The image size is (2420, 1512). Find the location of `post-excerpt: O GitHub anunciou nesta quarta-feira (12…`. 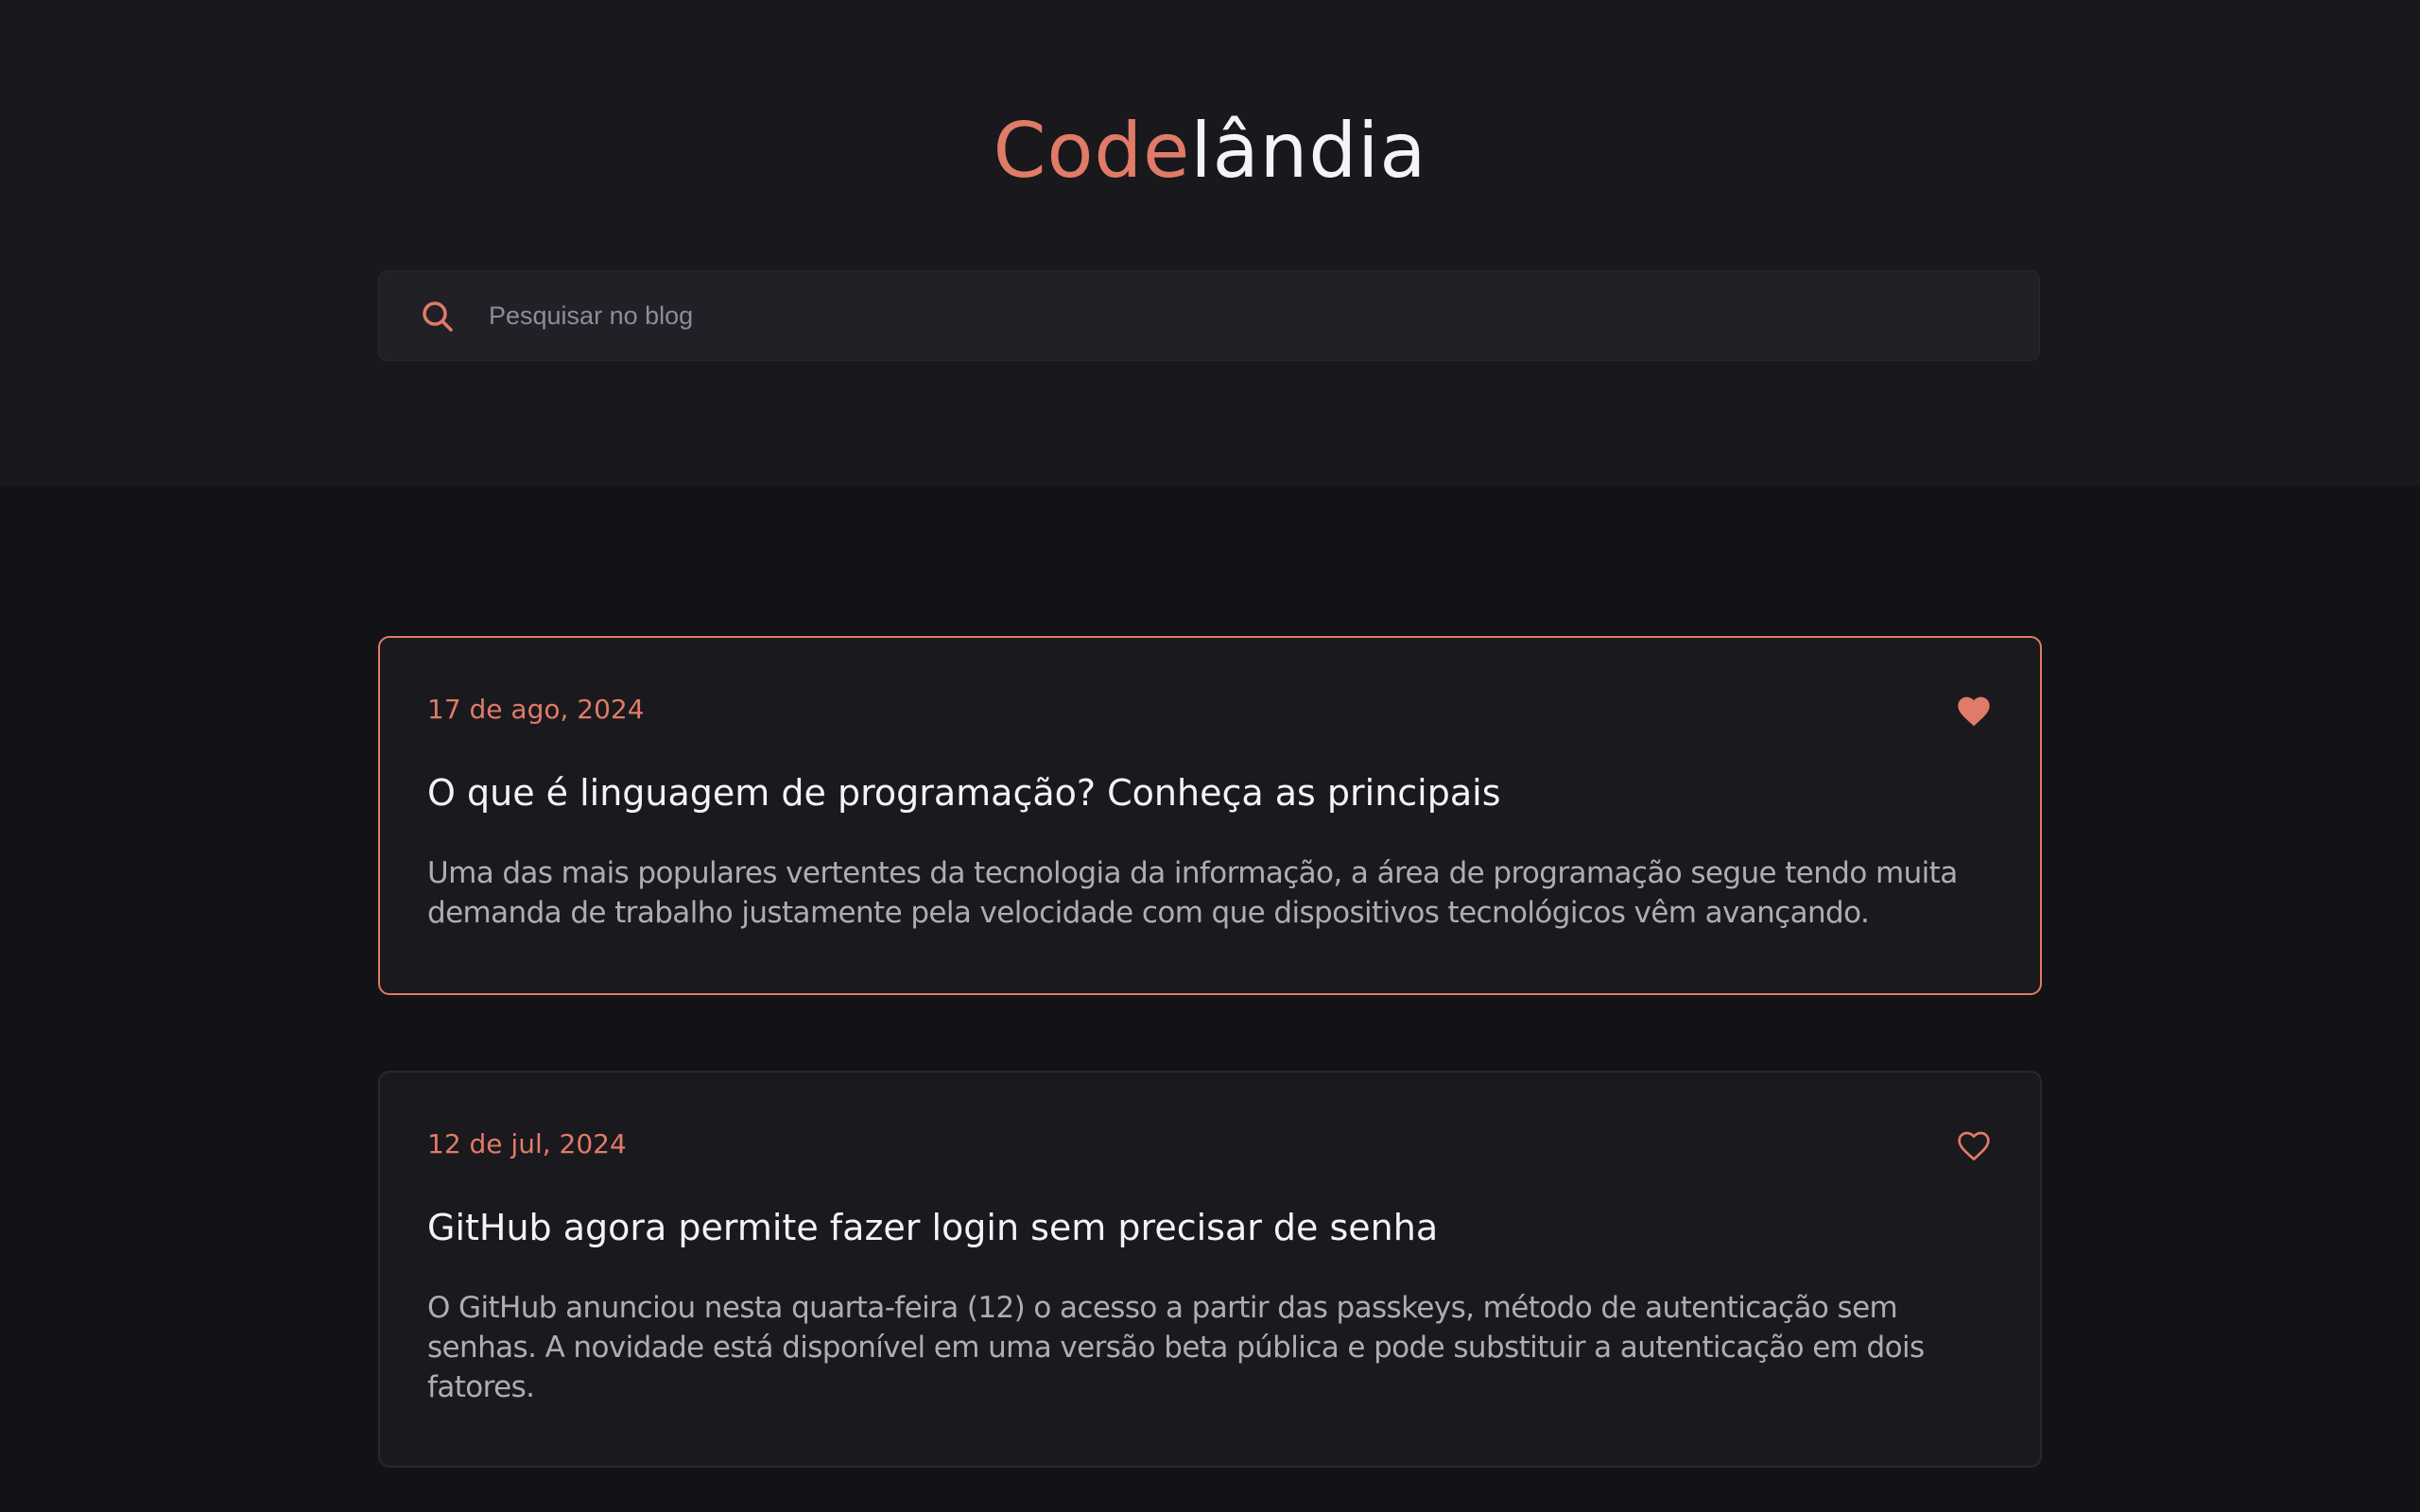

post-excerpt: O GitHub anunciou nesta quarta-feira (12… is located at coordinates (1176, 1347).